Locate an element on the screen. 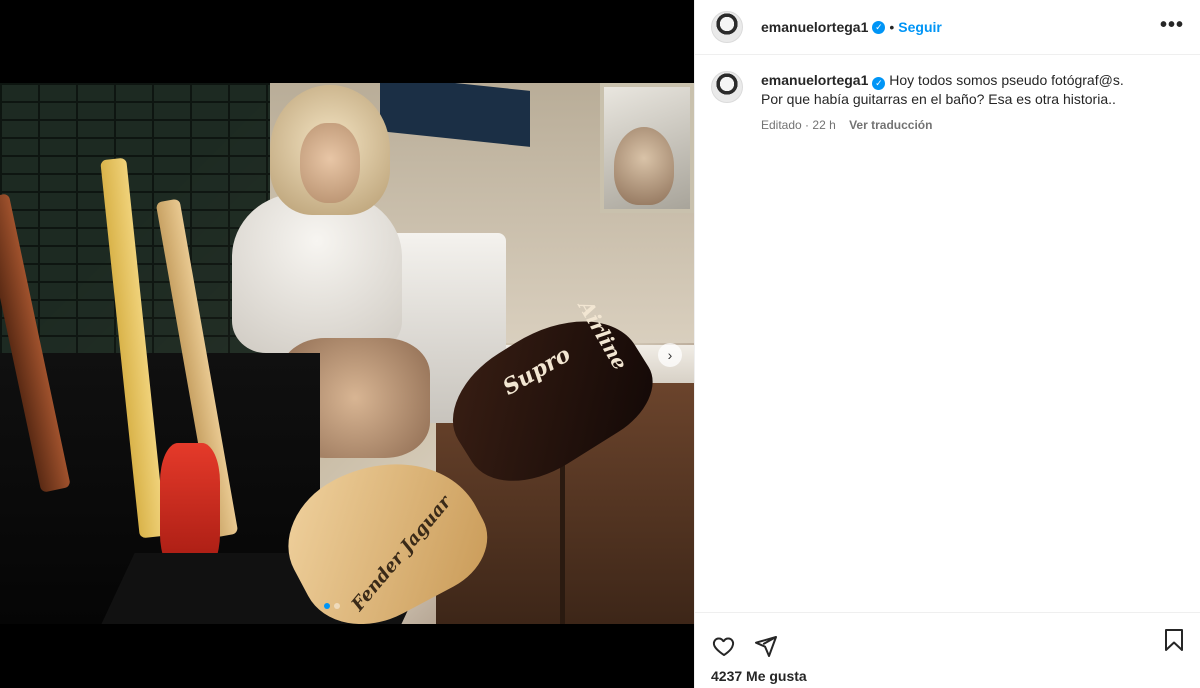 This screenshot has height=688, width=1200. author-avatar is located at coordinates (727, 27).